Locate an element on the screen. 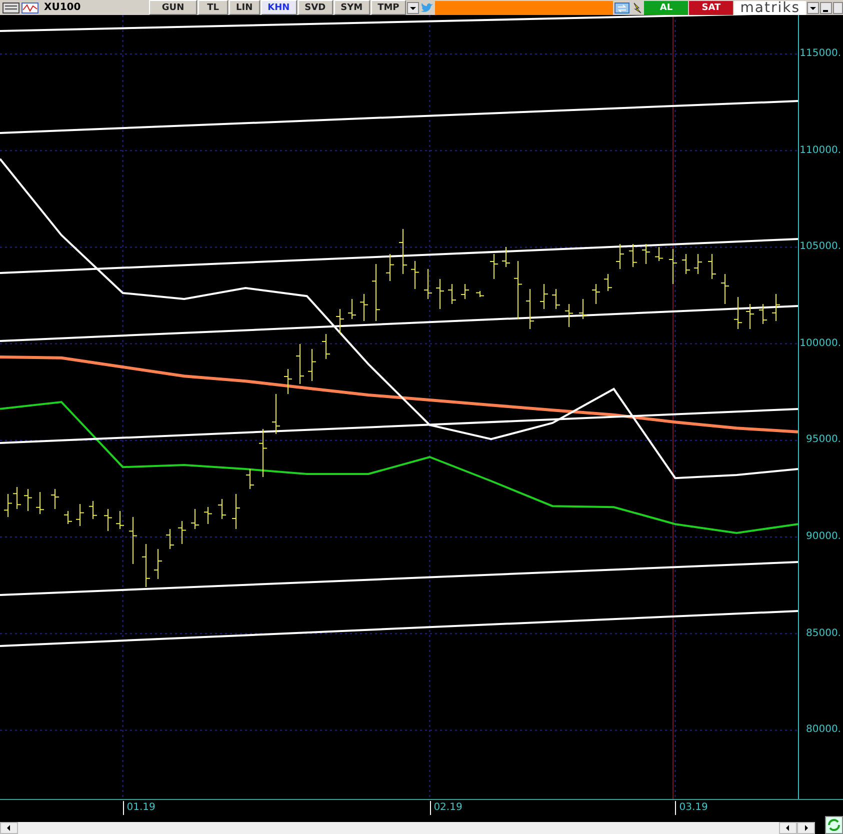 The image size is (843, 834). toolbar-button: SVD is located at coordinates (315, 7).